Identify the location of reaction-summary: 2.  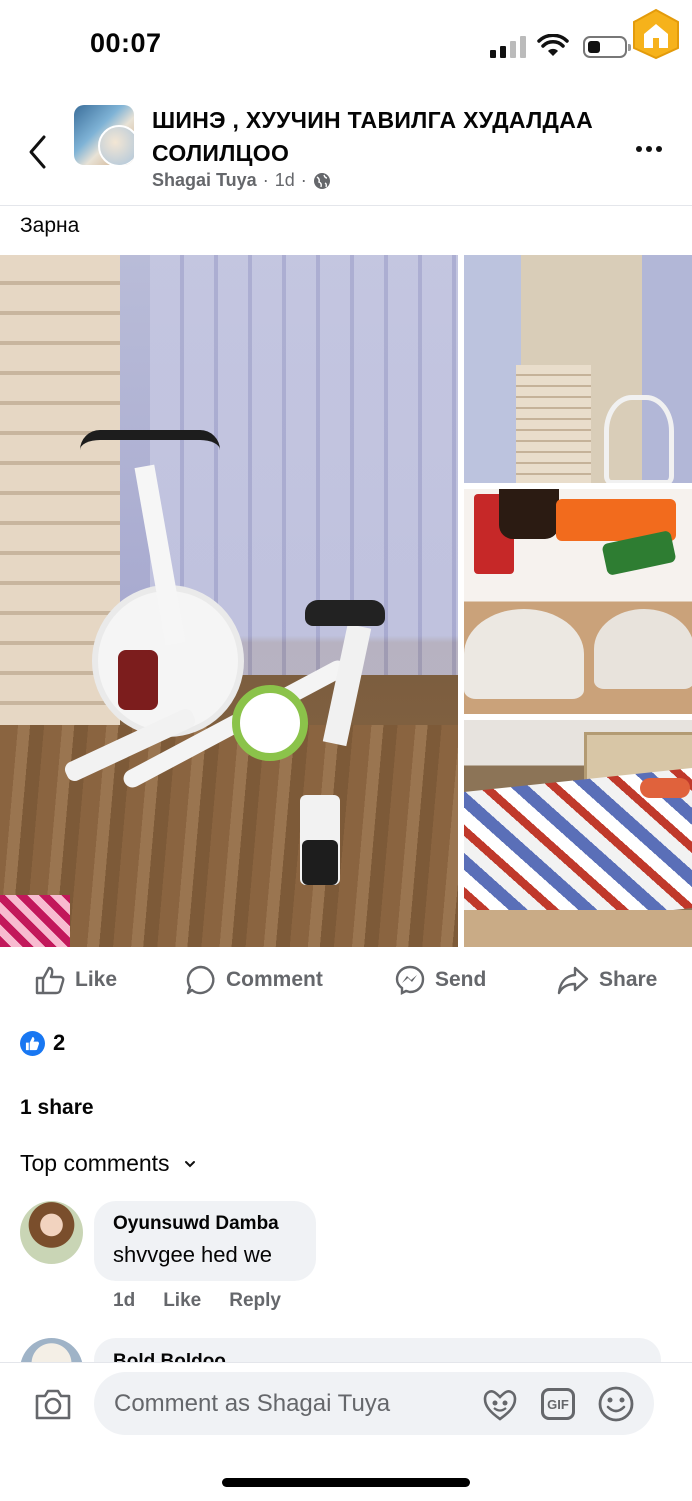
(42, 1043).